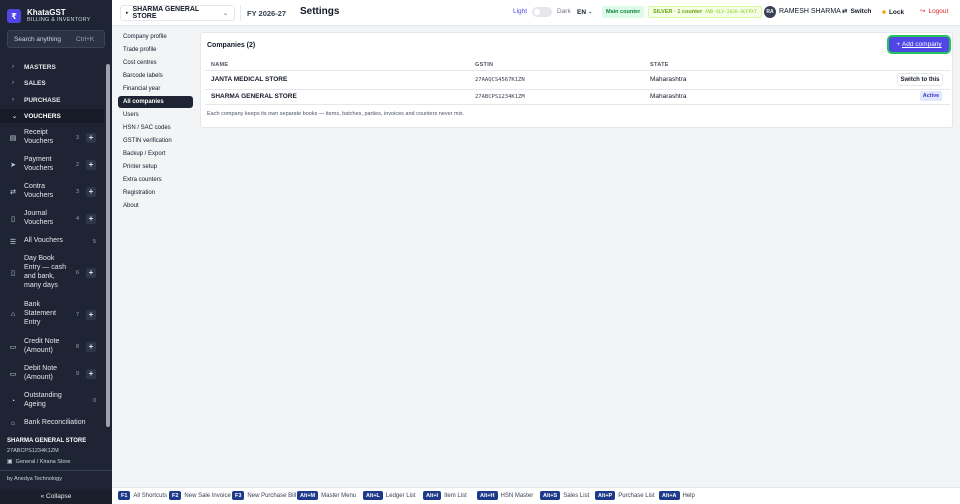 This screenshot has height=504, width=960. I want to click on add-debit-note-button: +, so click(91, 374).